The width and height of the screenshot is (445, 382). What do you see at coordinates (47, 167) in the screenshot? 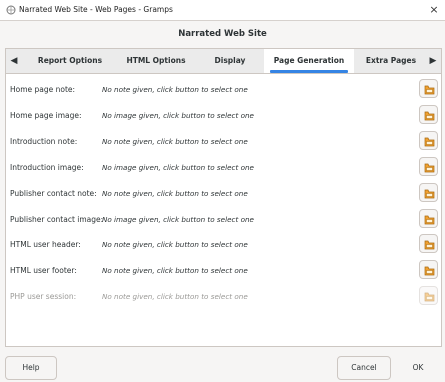
I see `option-label: Introduction image:` at bounding box center [47, 167].